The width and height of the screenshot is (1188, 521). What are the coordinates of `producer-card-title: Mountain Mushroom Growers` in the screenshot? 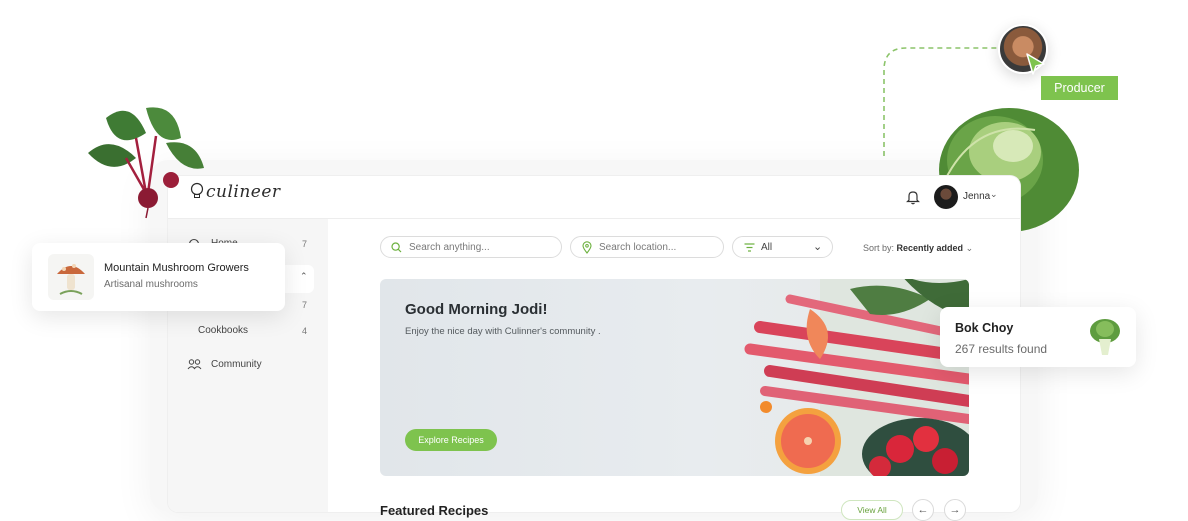 It's located at (176, 268).